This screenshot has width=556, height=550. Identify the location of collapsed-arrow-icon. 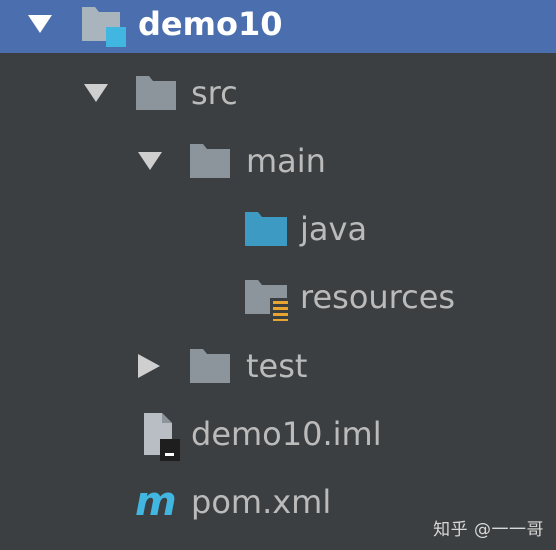
(150, 366).